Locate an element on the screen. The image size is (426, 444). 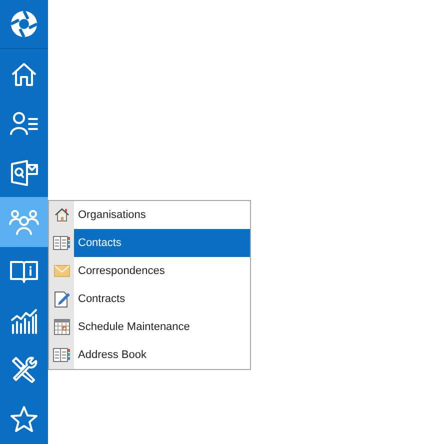
book-icon is located at coordinates (24, 271).